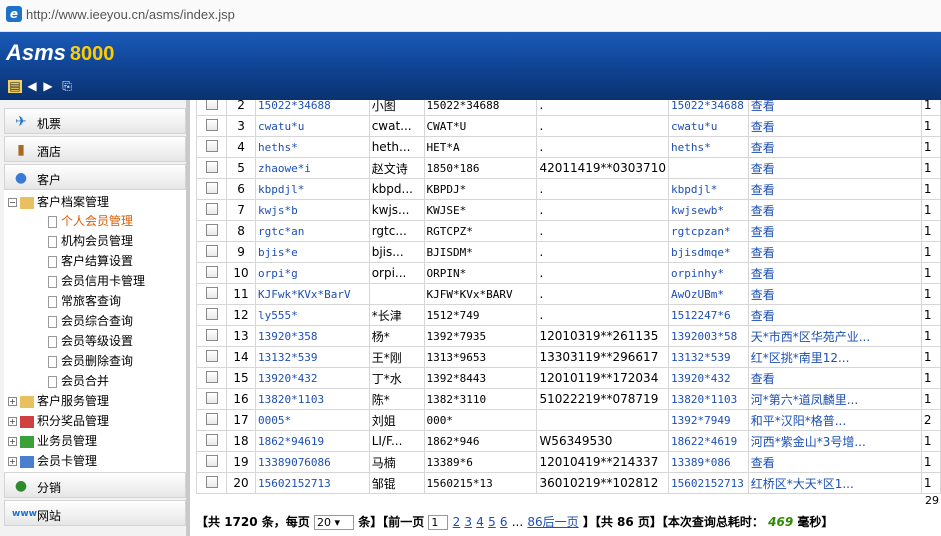 Image resolution: width=941 pixels, height=536 pixels. What do you see at coordinates (95, 149) in the screenshot?
I see `nav-hotel: ▮ 酒店` at bounding box center [95, 149].